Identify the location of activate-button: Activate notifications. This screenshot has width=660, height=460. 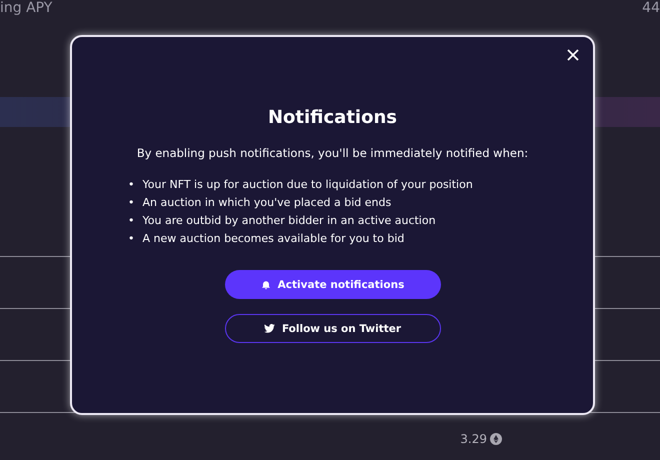
(332, 284).